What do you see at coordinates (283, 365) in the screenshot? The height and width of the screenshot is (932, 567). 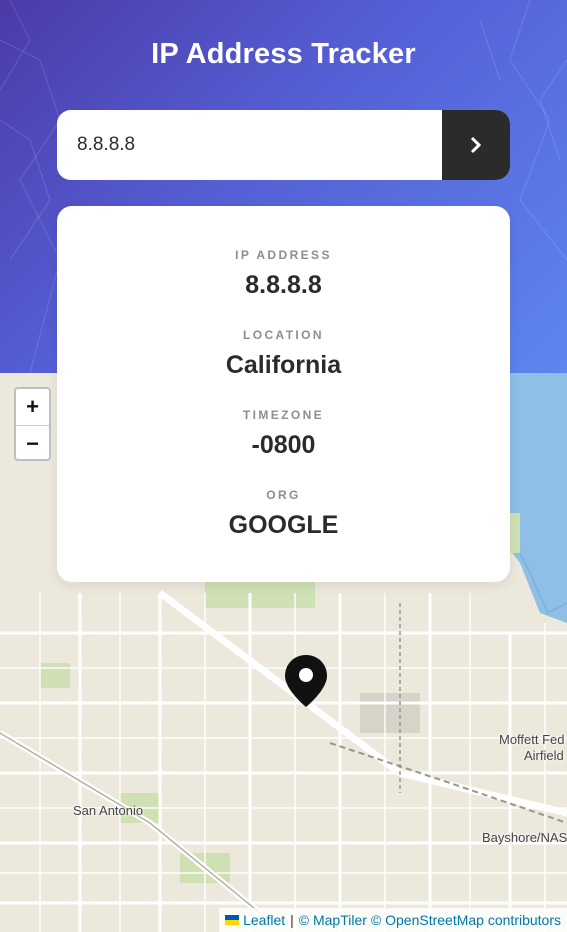 I see `location-value: California` at bounding box center [283, 365].